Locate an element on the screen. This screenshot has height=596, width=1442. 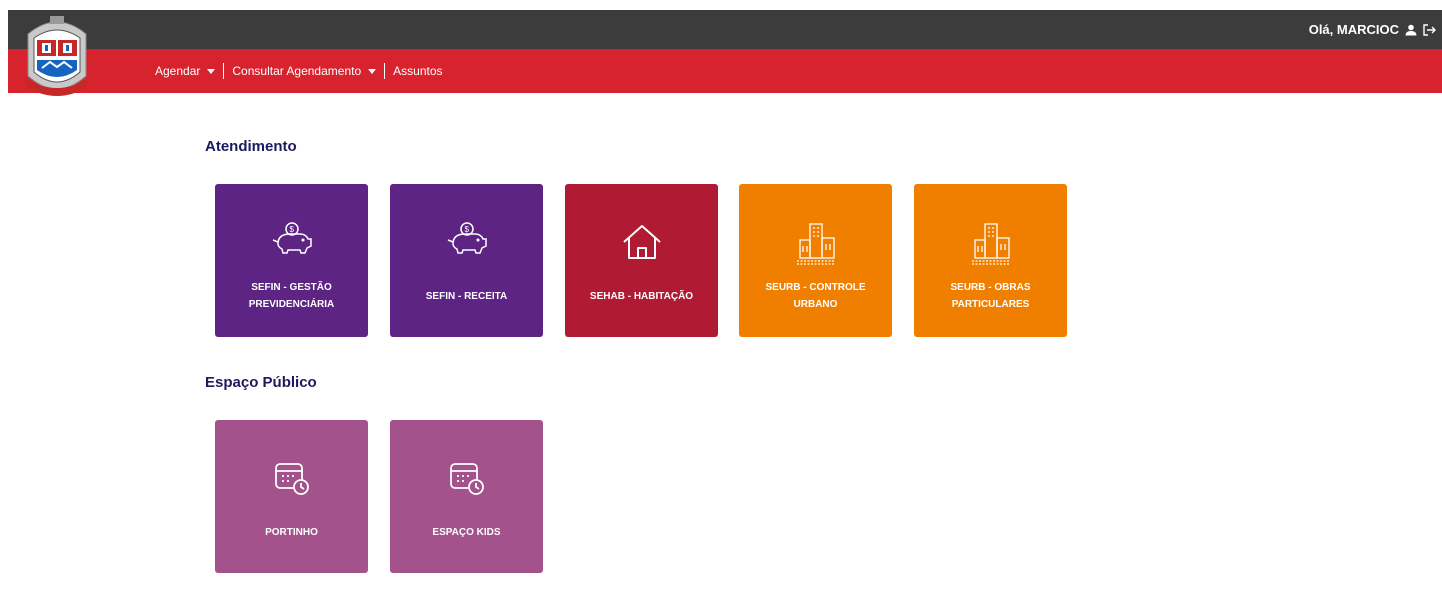
city-crest-logo is located at coordinates (57, 54).